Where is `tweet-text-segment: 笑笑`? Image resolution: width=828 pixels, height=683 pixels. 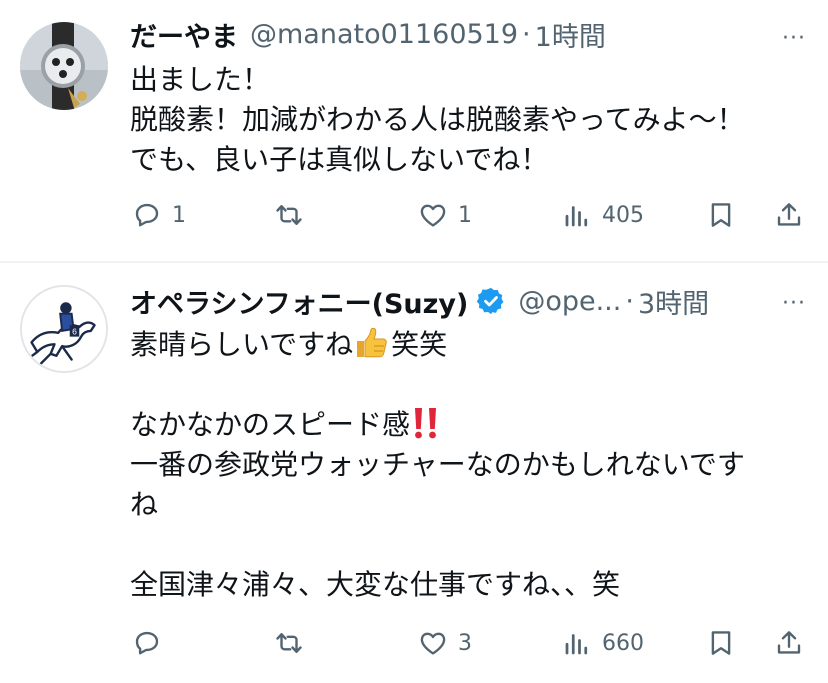
tweet-text-segment: 笑笑 is located at coordinates (419, 344).